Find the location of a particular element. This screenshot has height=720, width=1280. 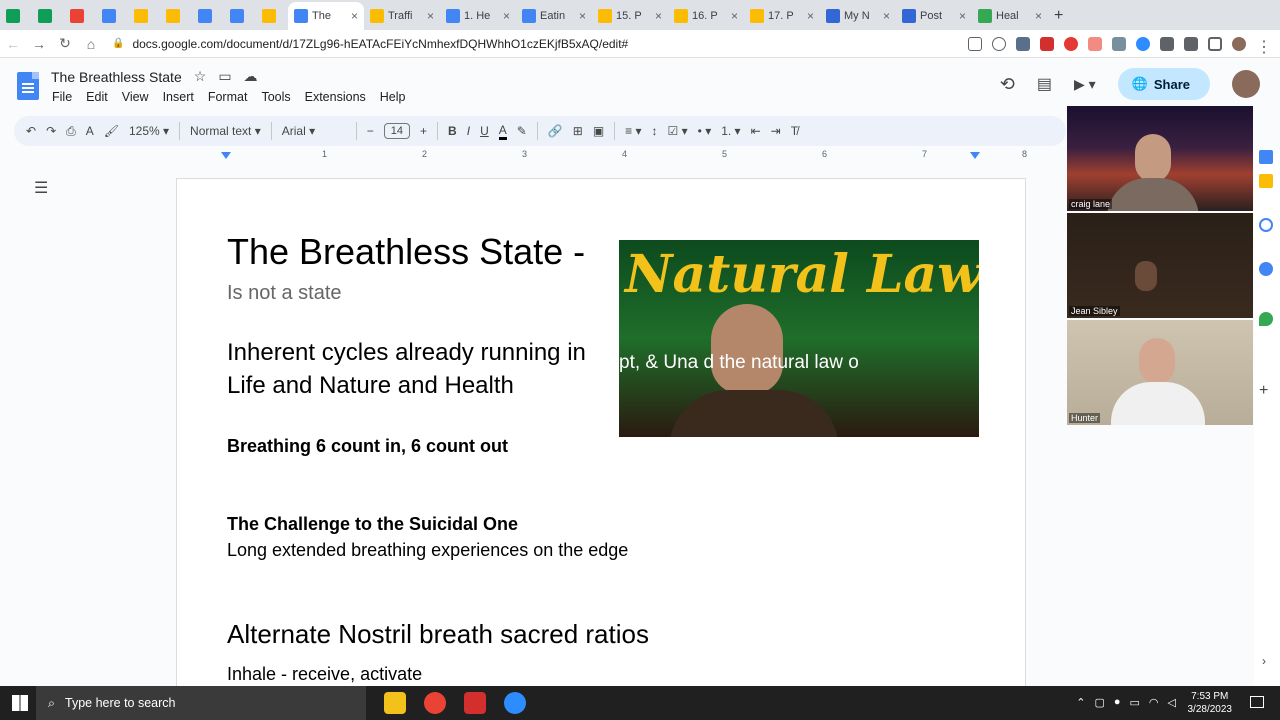

maps-icon is located at coordinates (1266, 319).